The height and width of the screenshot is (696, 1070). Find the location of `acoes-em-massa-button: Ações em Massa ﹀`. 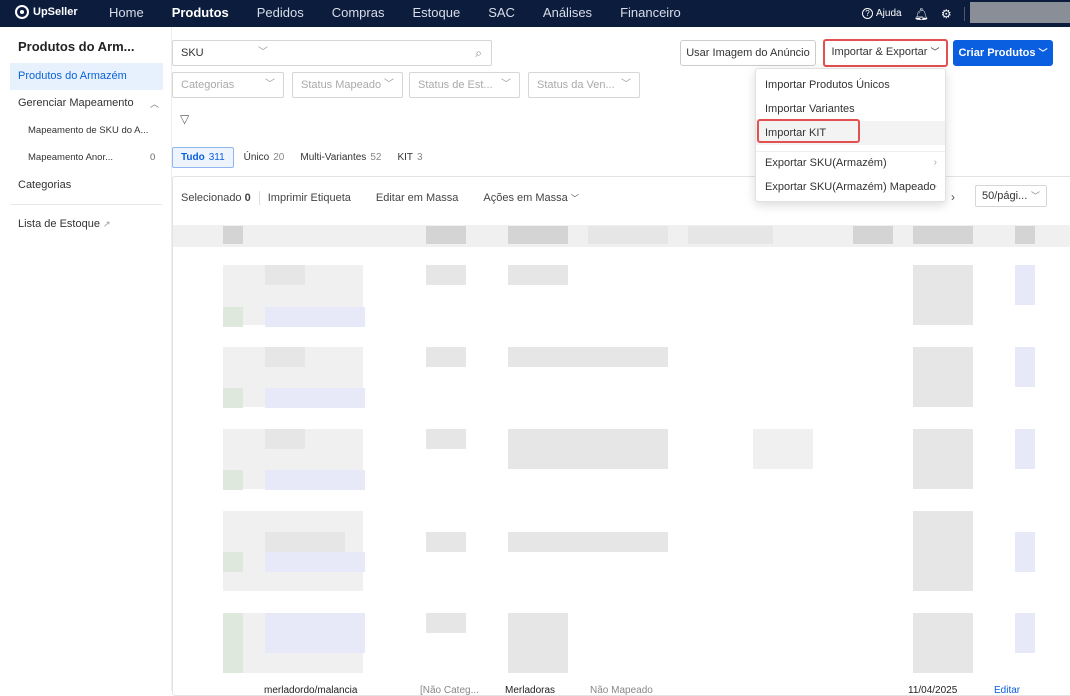

acoes-em-massa-button: Ações em Massa ﹀ is located at coordinates (530, 198).